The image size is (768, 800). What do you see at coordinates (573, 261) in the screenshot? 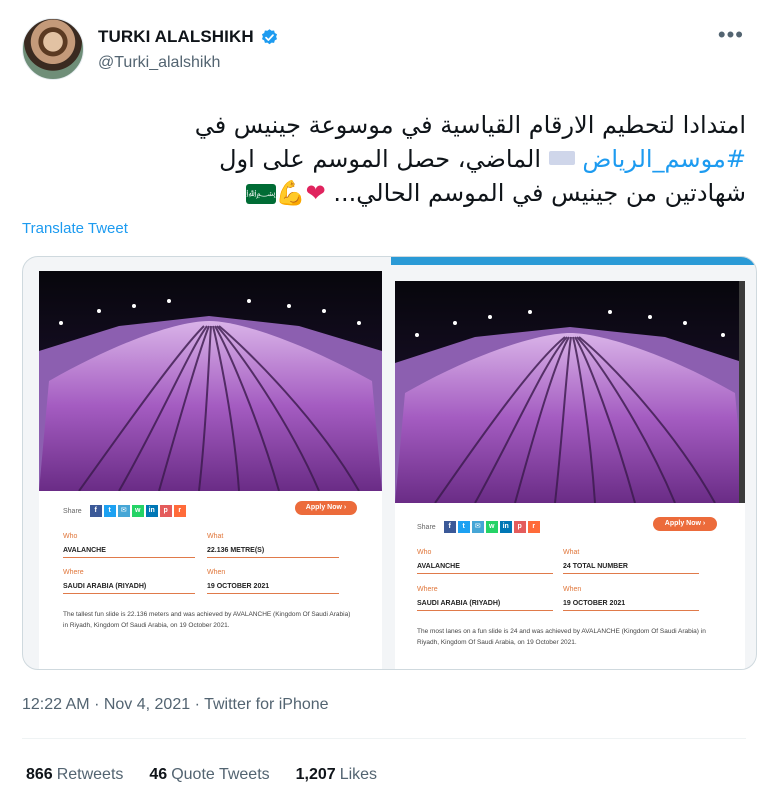
I see `right-image-top-bar` at bounding box center [573, 261].